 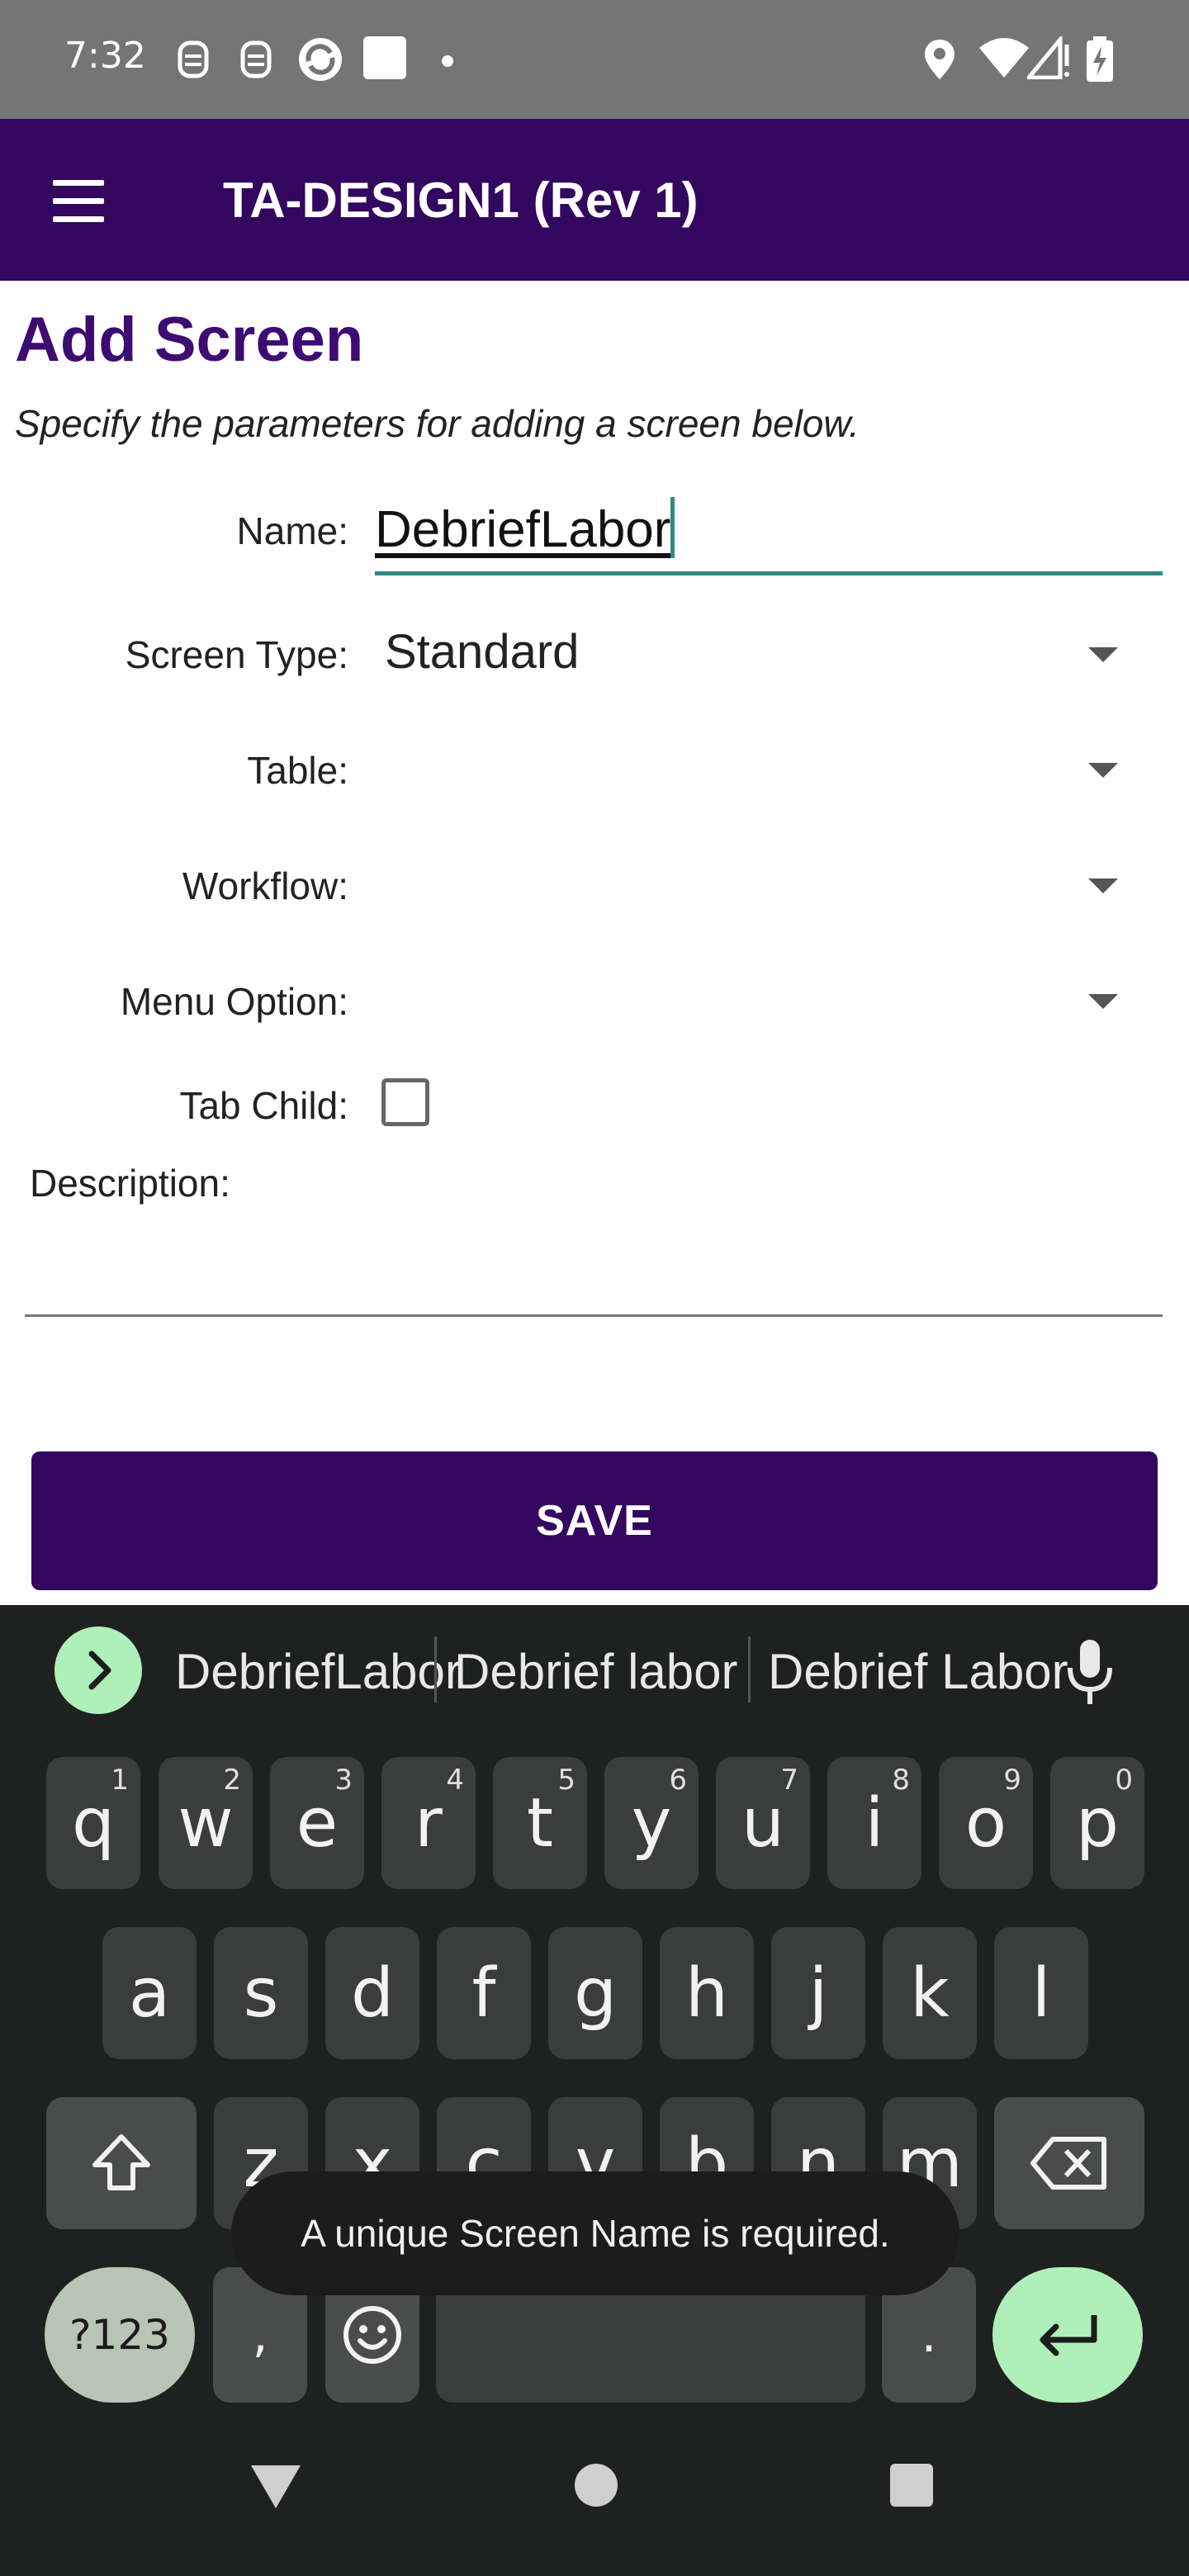 I want to click on key-l: l, so click(x=1041, y=1993).